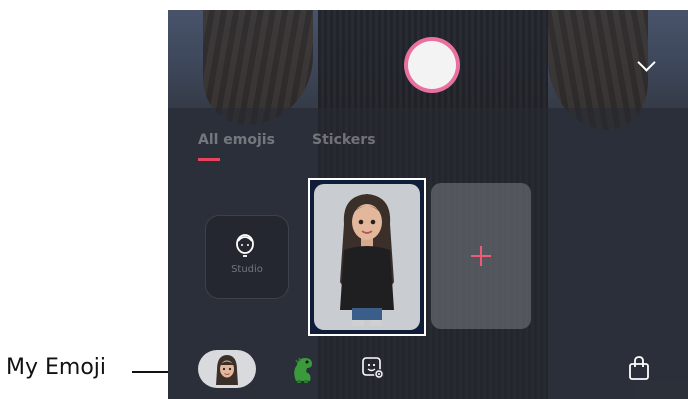 The image size is (688, 399). What do you see at coordinates (367, 260) in the screenshot?
I see `avatar-woman-long-hair-icon` at bounding box center [367, 260].